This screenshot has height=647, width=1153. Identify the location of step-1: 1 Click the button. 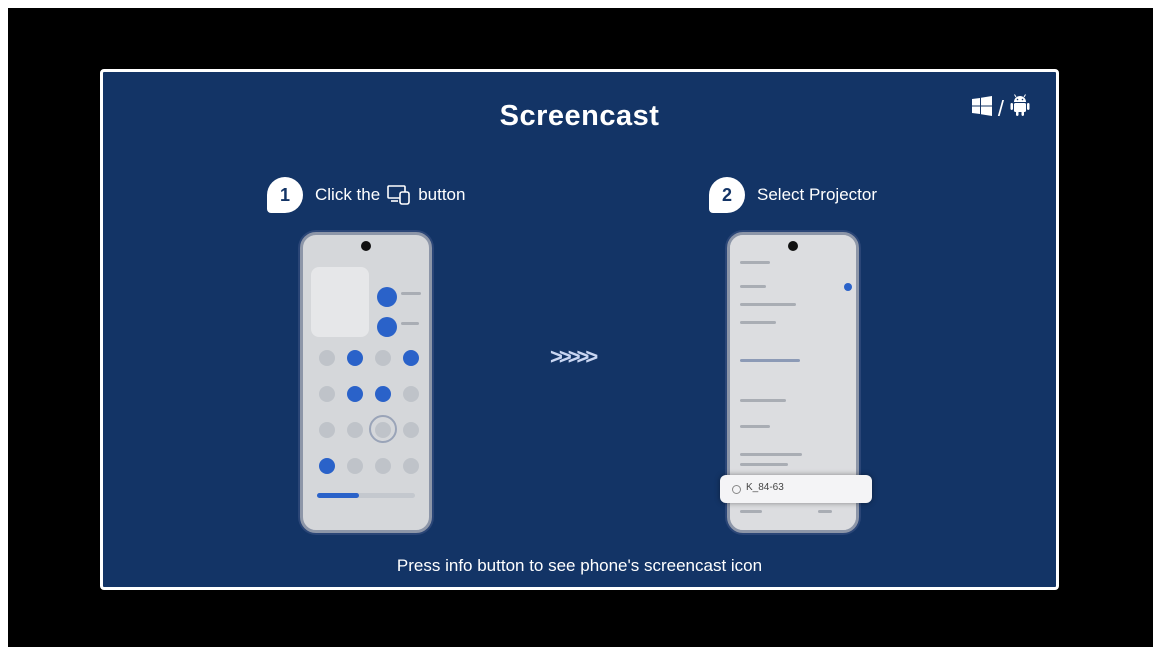
(366, 195).